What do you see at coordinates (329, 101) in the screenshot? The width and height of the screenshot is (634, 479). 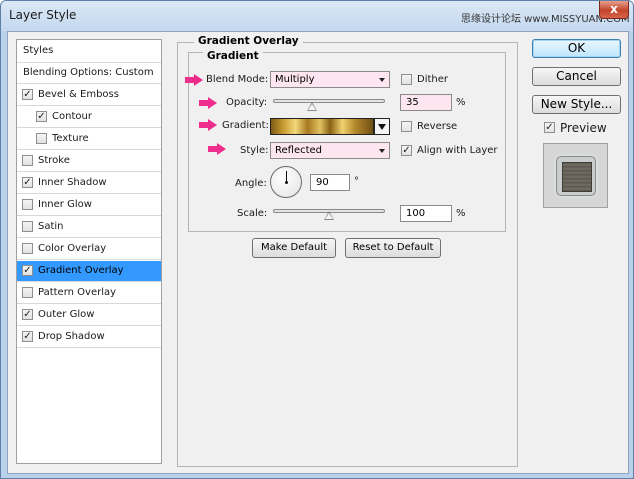 I see `opacity-slider-track` at bounding box center [329, 101].